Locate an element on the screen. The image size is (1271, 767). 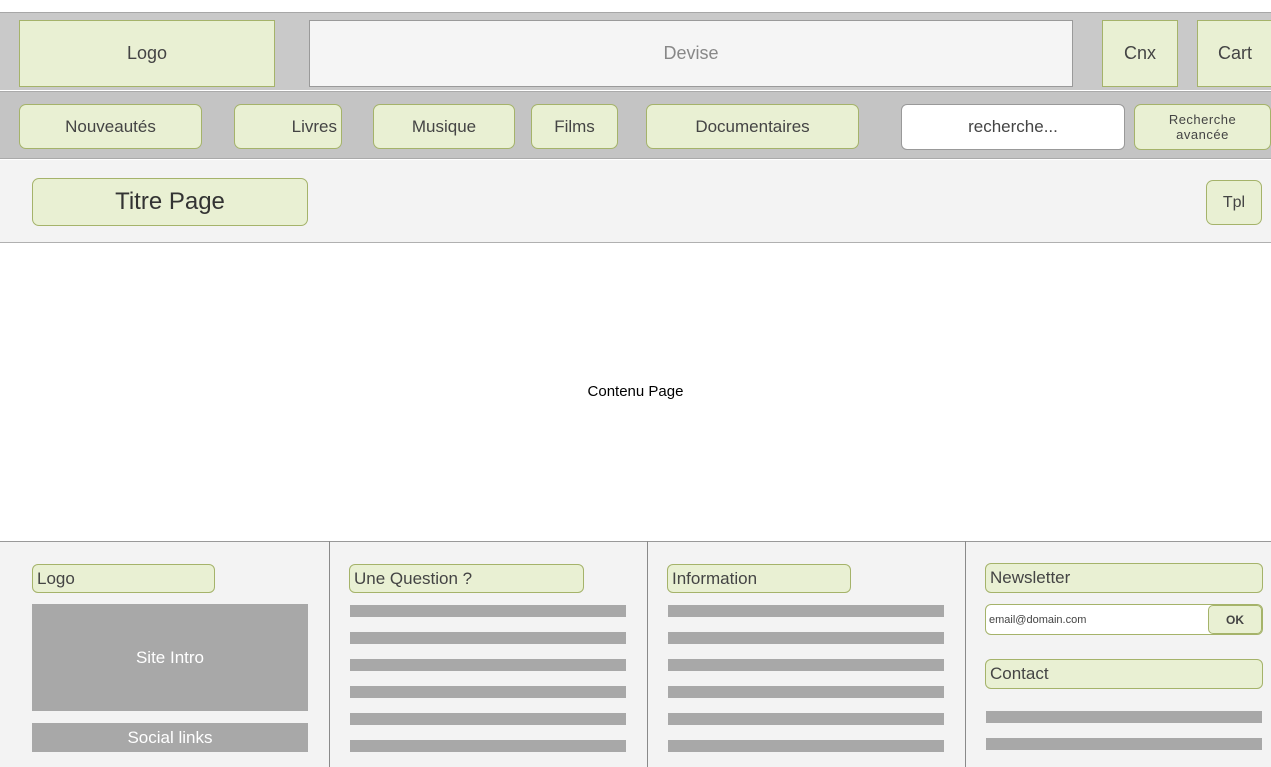
page-title: Titre Page is located at coordinates (170, 202).